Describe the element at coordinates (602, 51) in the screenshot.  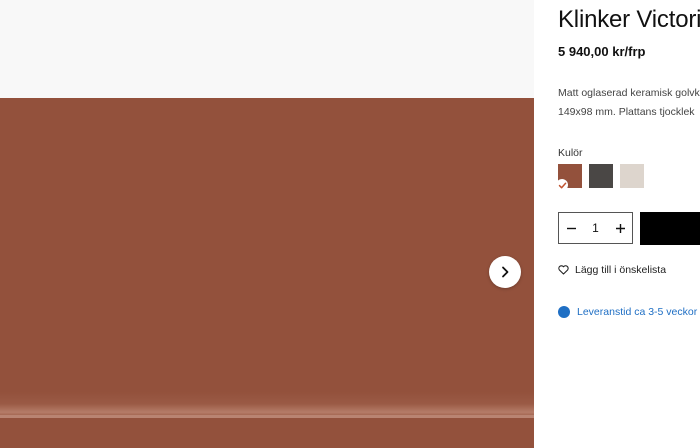
I see `product-price: 5 940,00 kr/frp` at that location.